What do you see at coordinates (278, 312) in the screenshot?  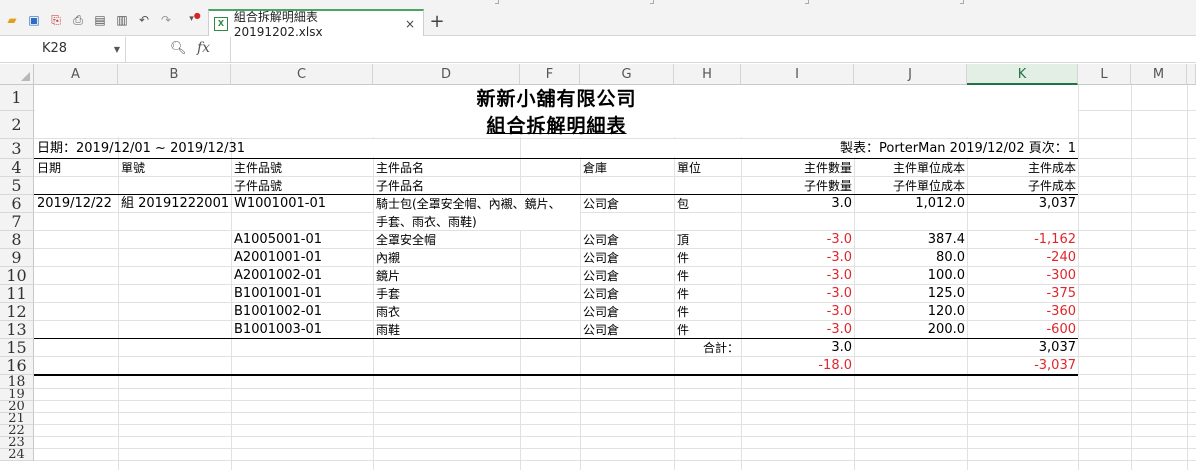 I see `sub-item-no: B1001002-01` at bounding box center [278, 312].